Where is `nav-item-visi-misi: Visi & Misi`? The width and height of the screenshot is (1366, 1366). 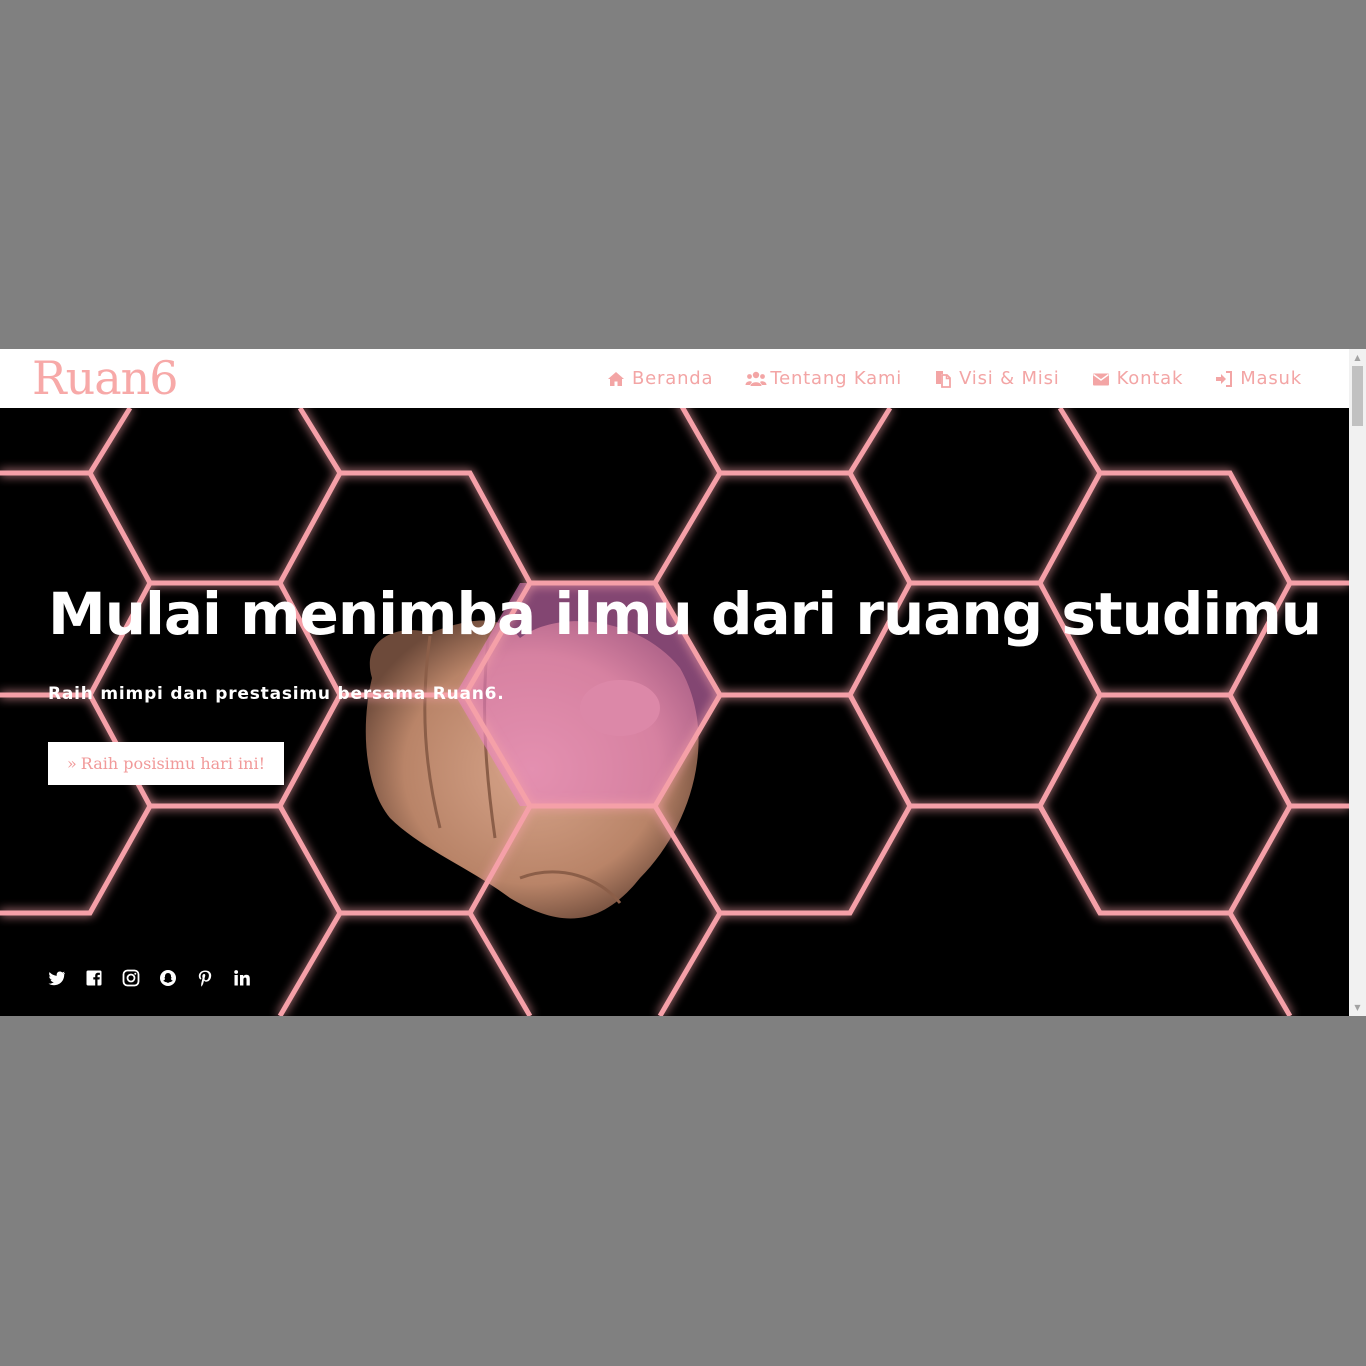
nav-item-visi-misi: Visi & Misi is located at coordinates (997, 378).